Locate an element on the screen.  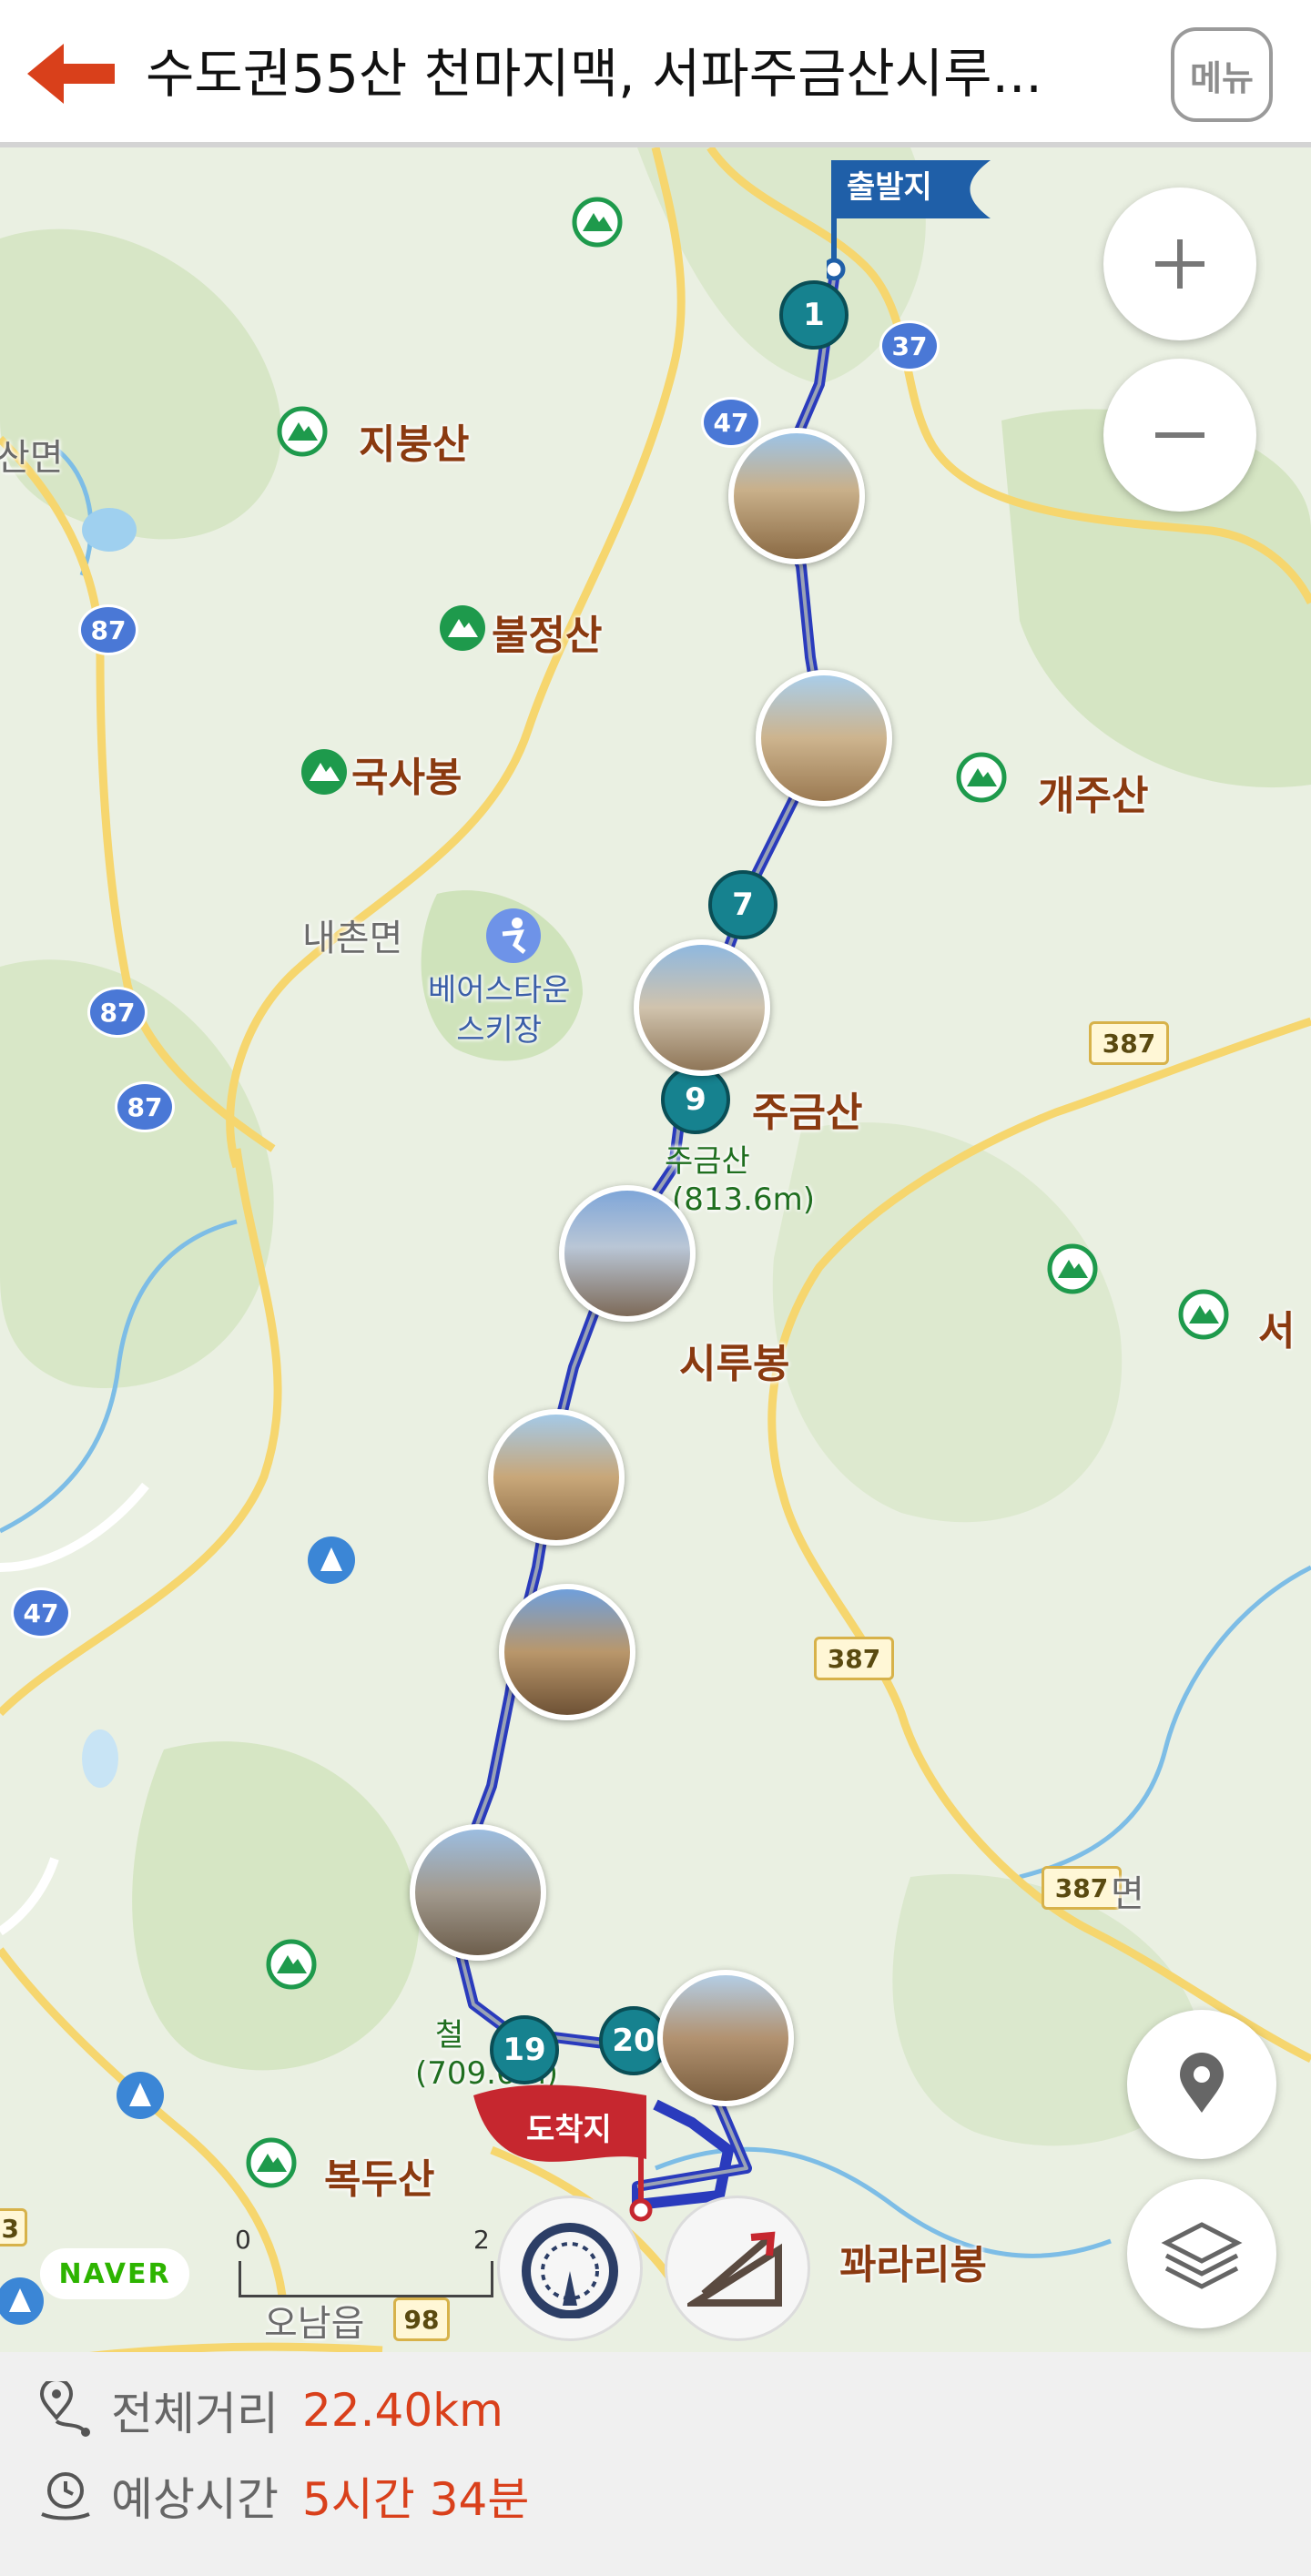
waypoint-marker: 1 is located at coordinates (814, 315).